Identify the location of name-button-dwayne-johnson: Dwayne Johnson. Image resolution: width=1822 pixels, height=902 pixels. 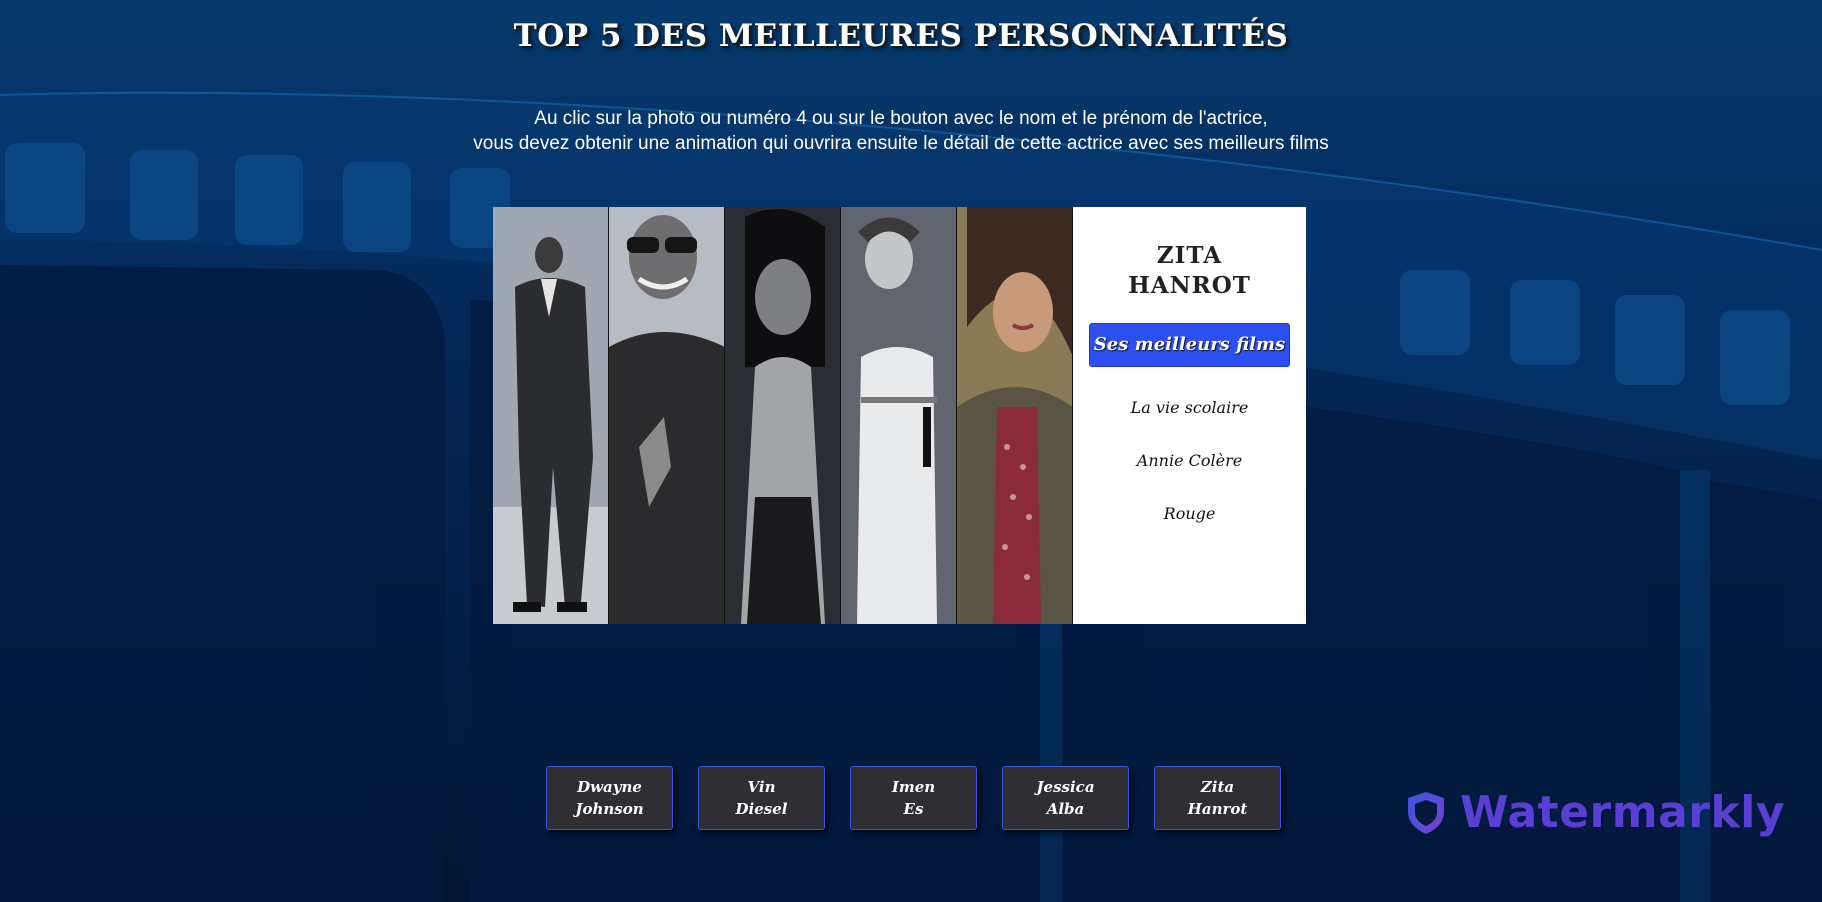
(609, 798).